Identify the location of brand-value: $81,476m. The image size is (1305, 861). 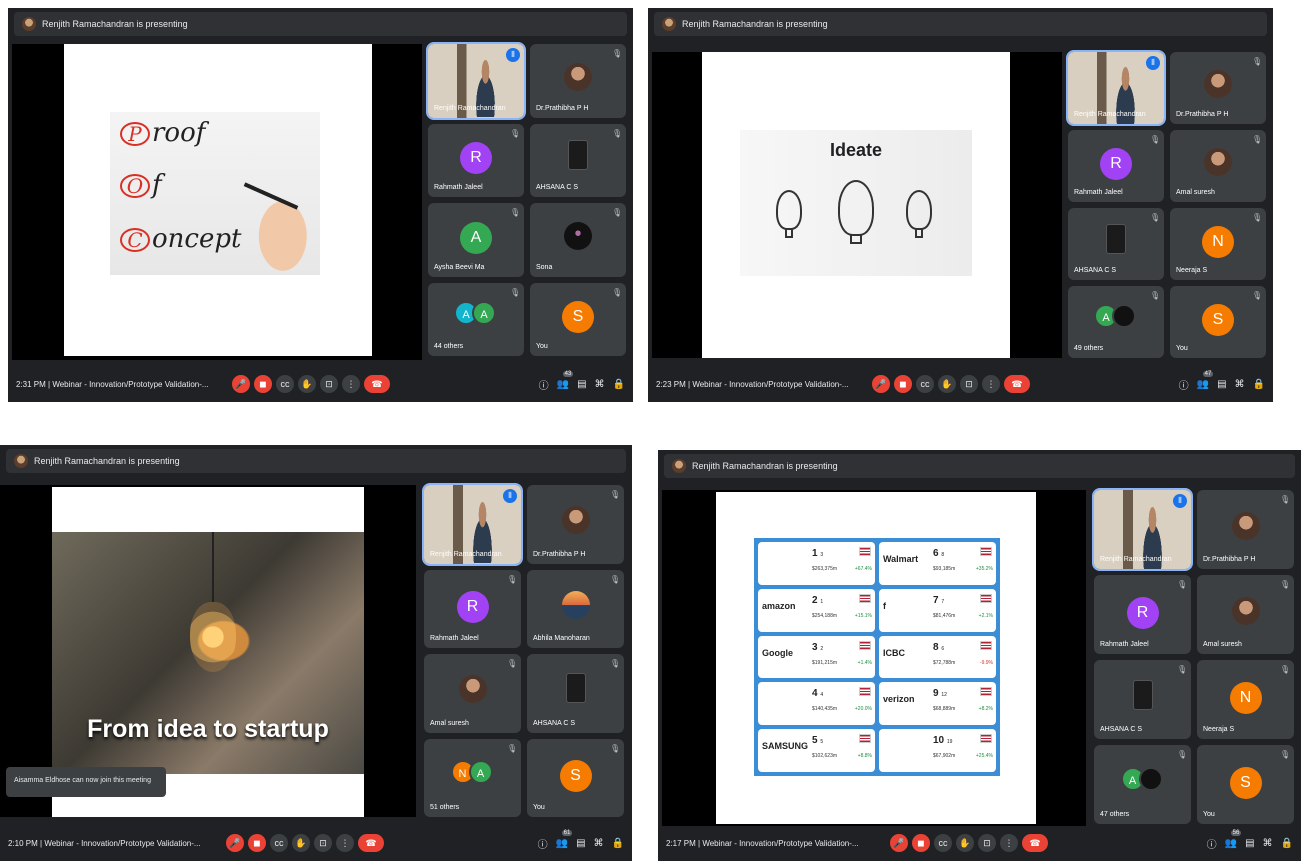
(944, 615).